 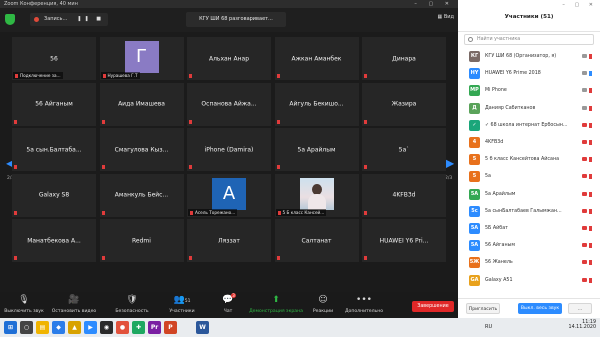 I want to click on video-tile: 5а Арайлым, so click(x=316, y=149).